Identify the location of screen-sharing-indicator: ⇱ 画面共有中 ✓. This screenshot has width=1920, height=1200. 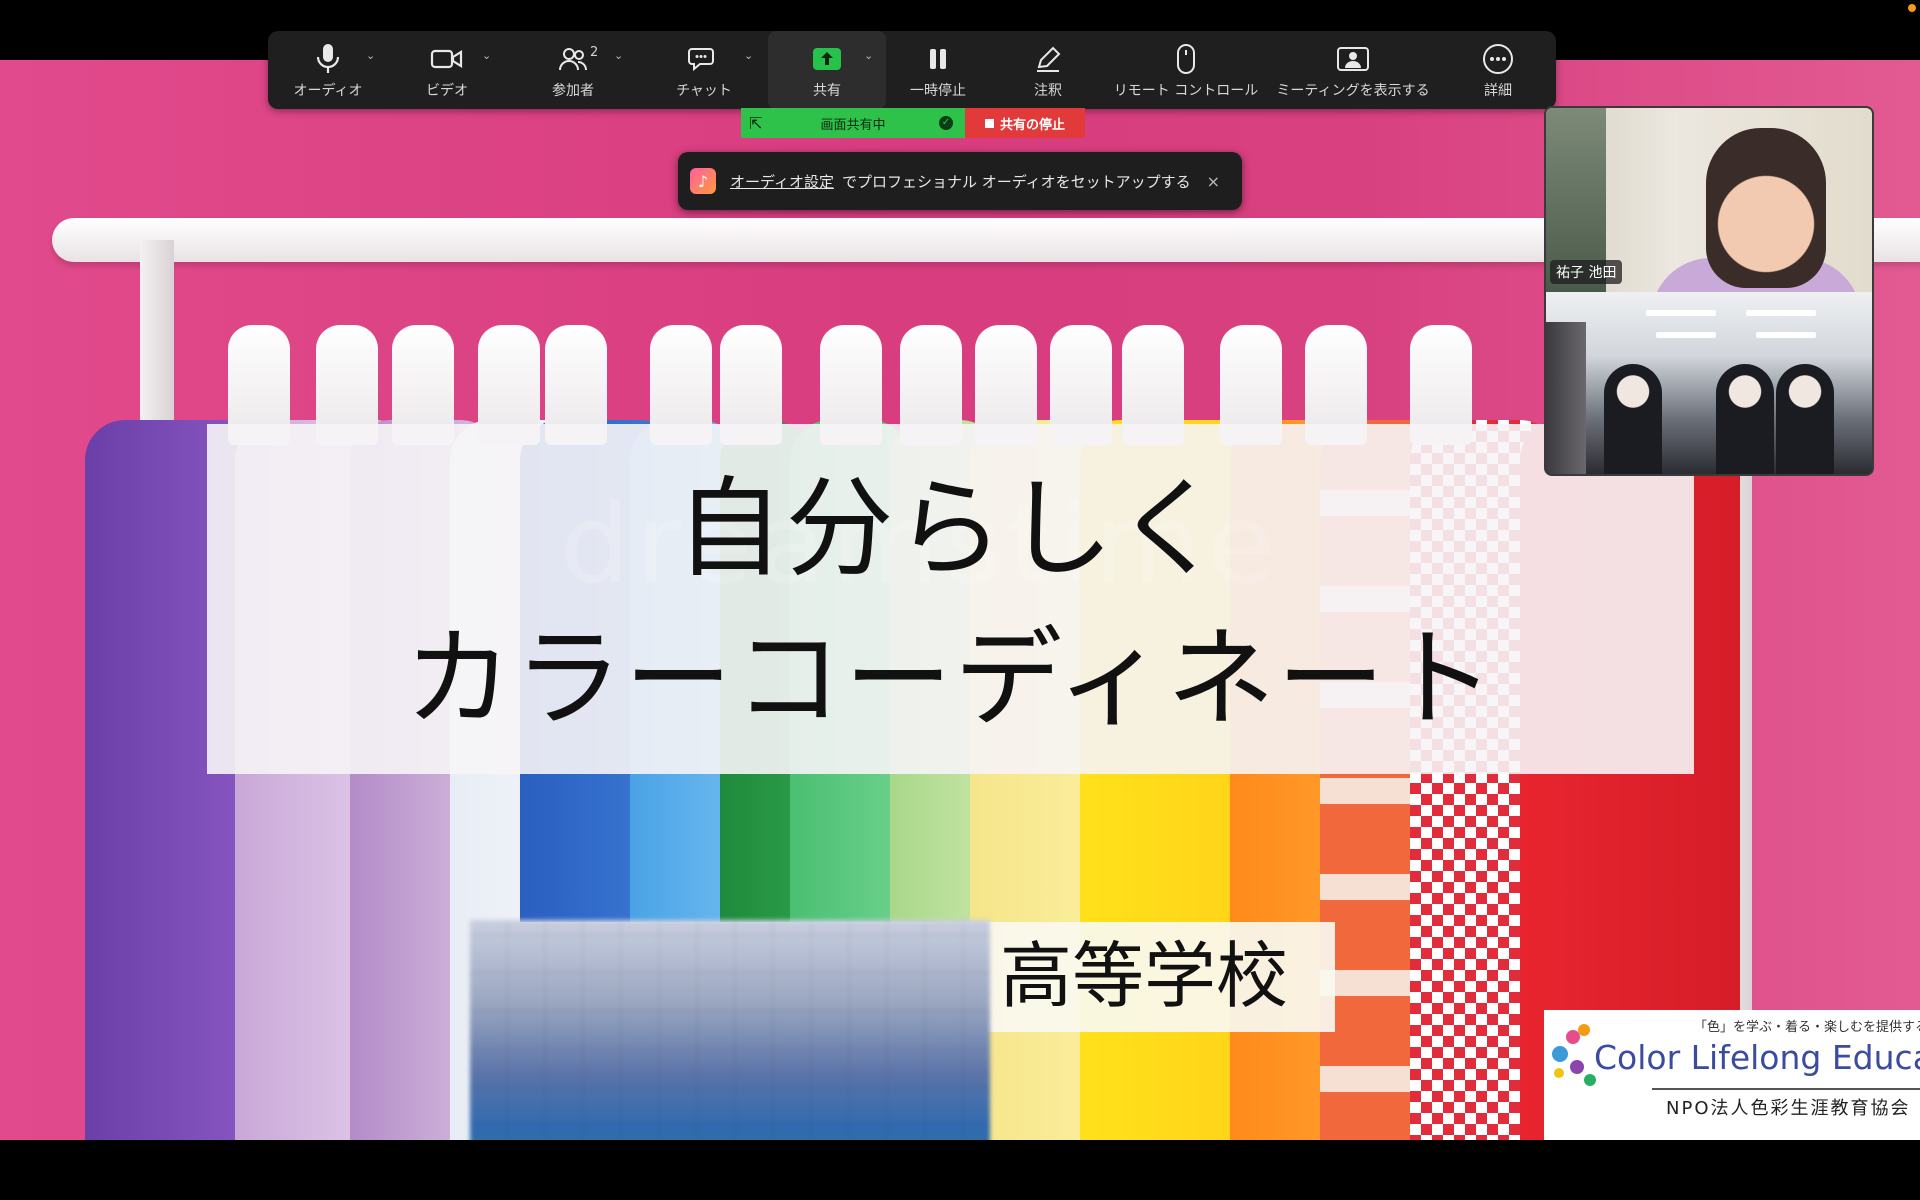
(853, 123).